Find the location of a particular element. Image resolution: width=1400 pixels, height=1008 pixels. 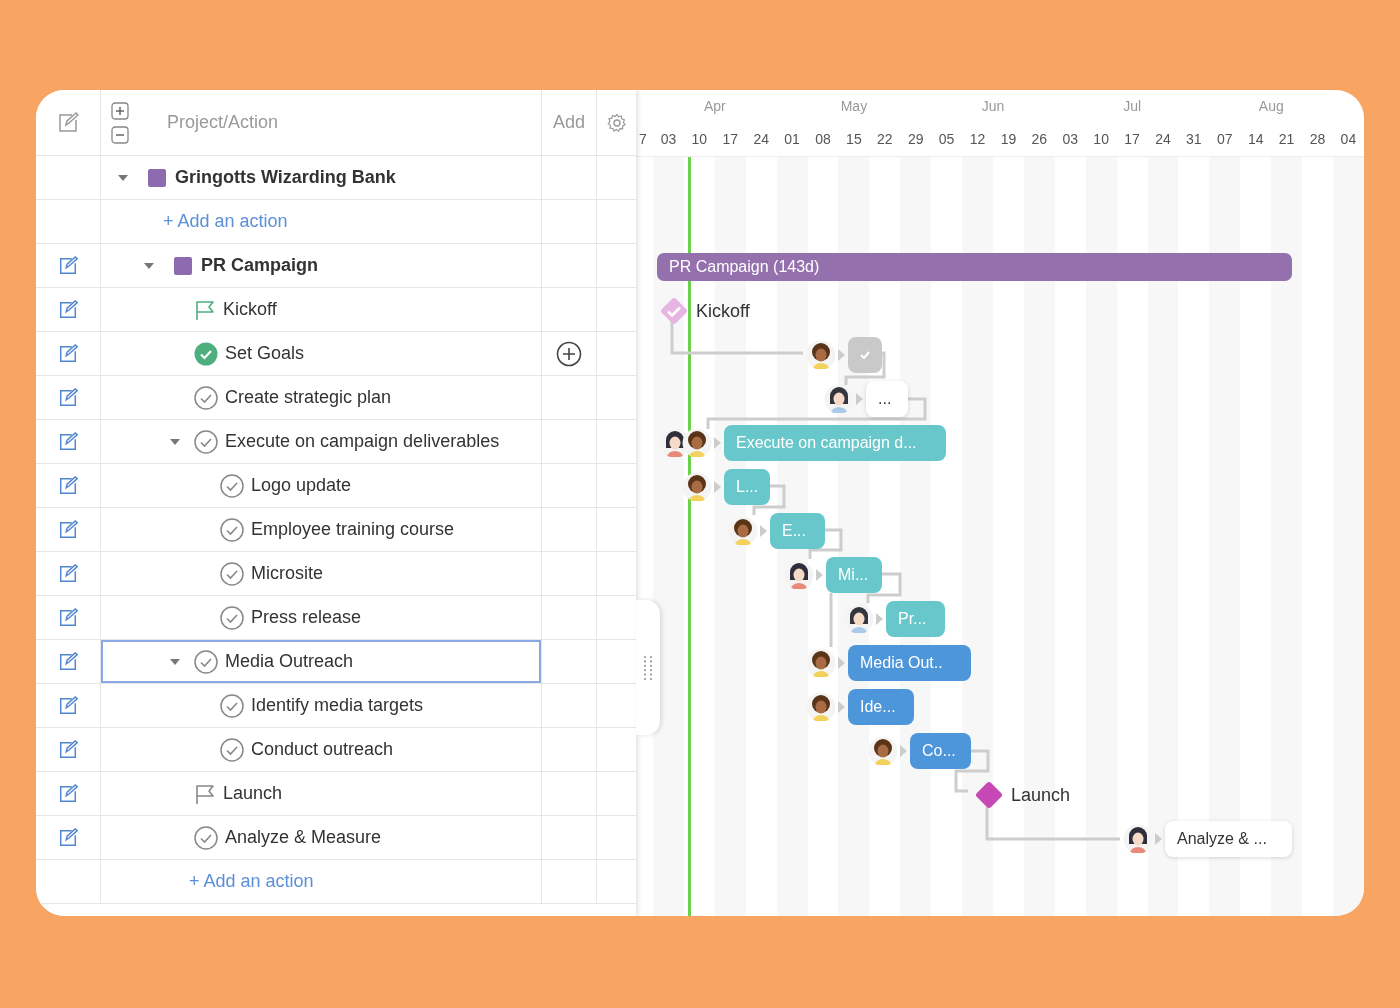

tree-row: Identify media targets is located at coordinates (321, 705).